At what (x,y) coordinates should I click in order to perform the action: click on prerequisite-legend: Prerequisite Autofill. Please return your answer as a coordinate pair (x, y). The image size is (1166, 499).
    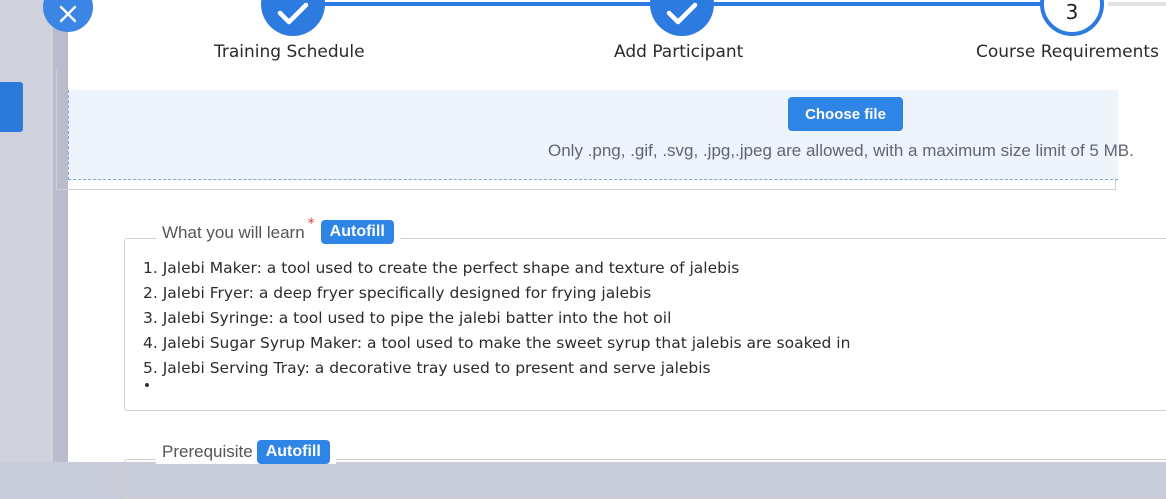
    Looking at the image, I should click on (246, 452).